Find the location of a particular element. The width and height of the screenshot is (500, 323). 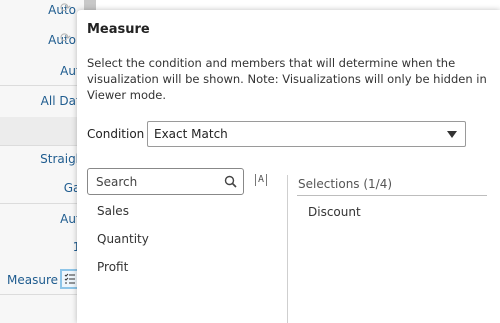

condition-label: Condition is located at coordinates (116, 134).